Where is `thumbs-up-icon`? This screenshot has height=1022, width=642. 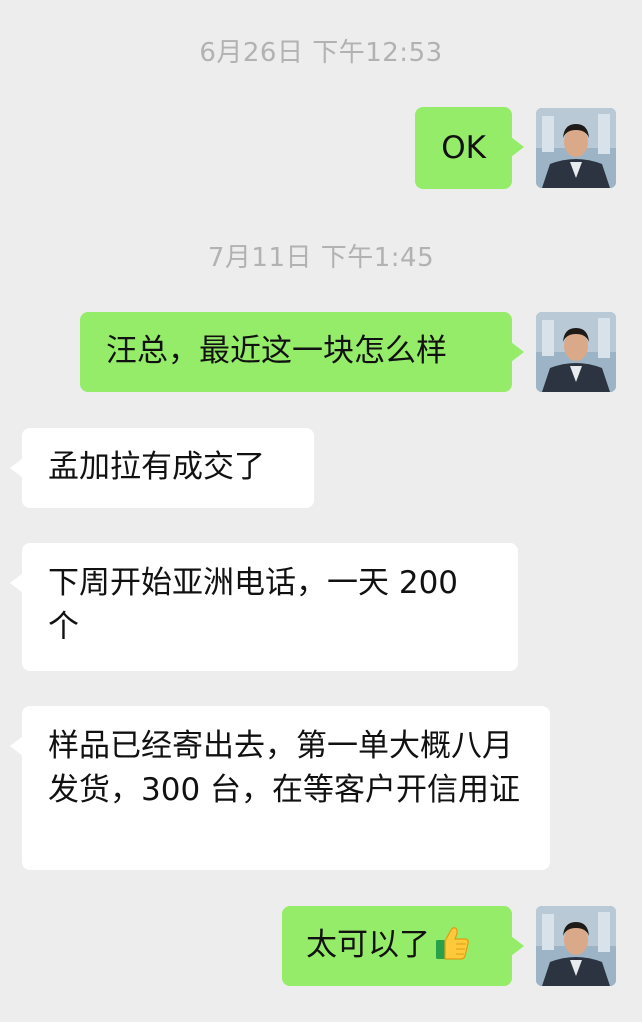 thumbs-up-icon is located at coordinates (452, 949).